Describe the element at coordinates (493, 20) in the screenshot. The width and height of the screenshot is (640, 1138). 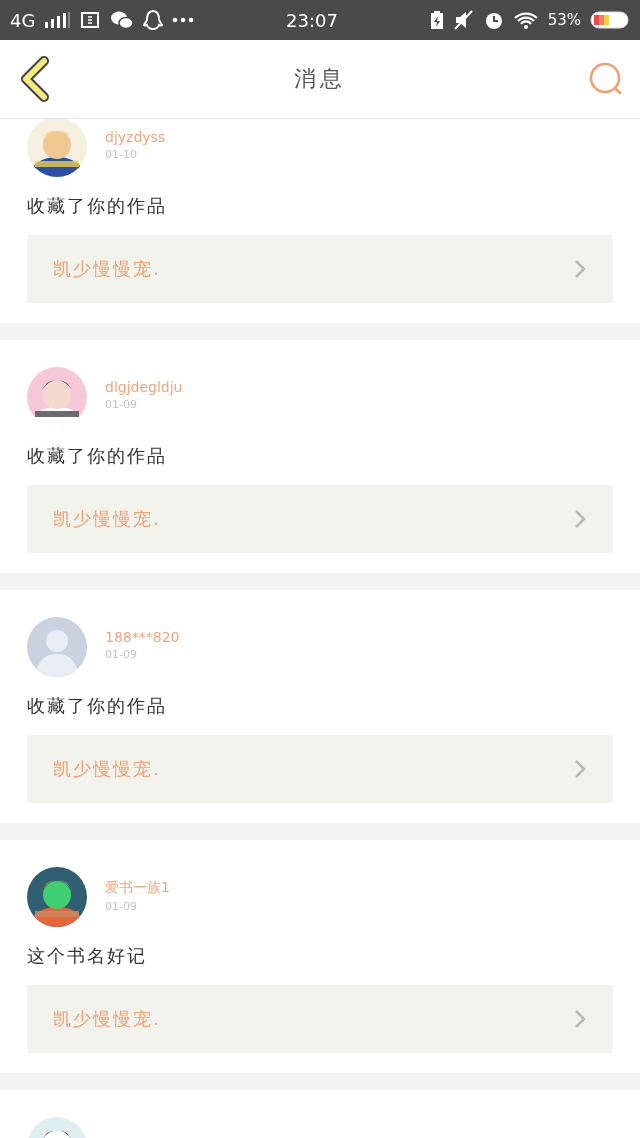
I see `alarm-icon` at that location.